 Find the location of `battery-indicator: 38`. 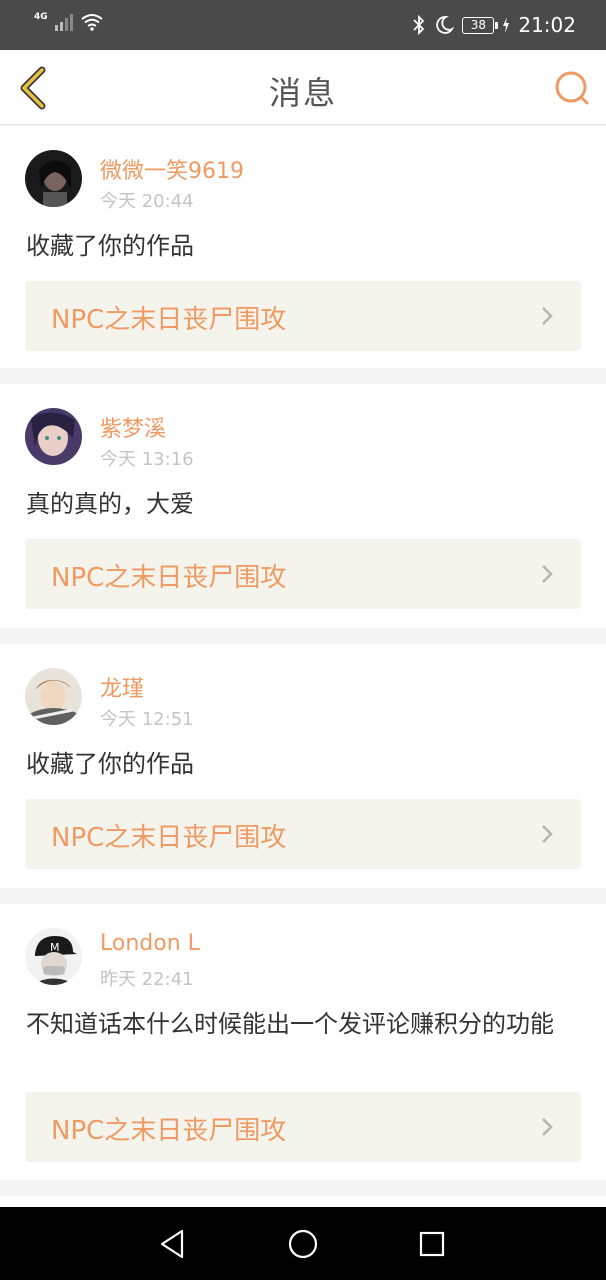

battery-indicator: 38 is located at coordinates (480, 25).